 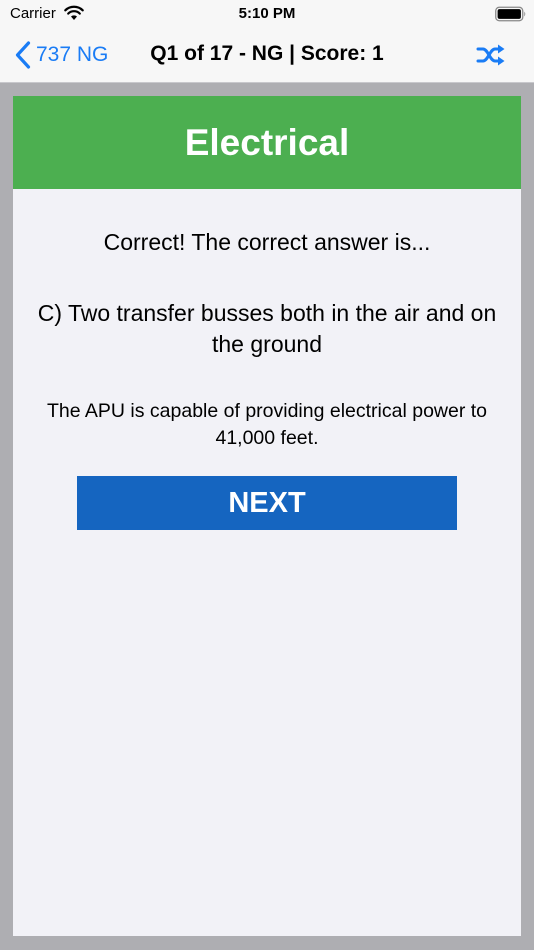 What do you see at coordinates (267, 503) in the screenshot?
I see `next-button: NEXT` at bounding box center [267, 503].